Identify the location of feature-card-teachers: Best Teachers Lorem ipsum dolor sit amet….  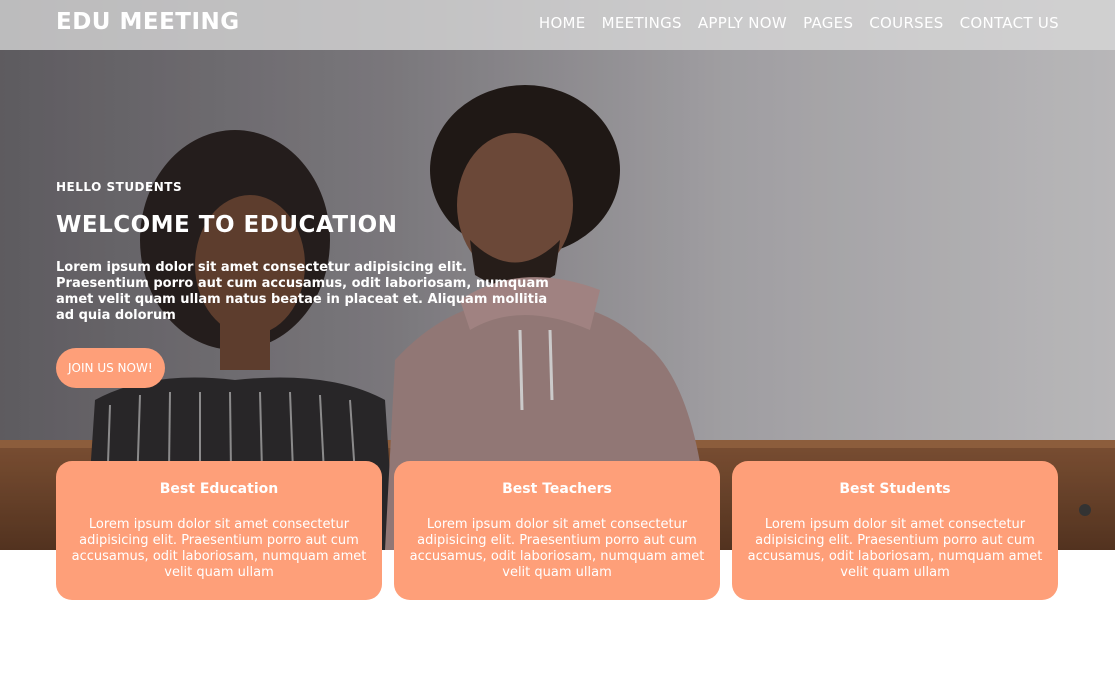
(557, 530).